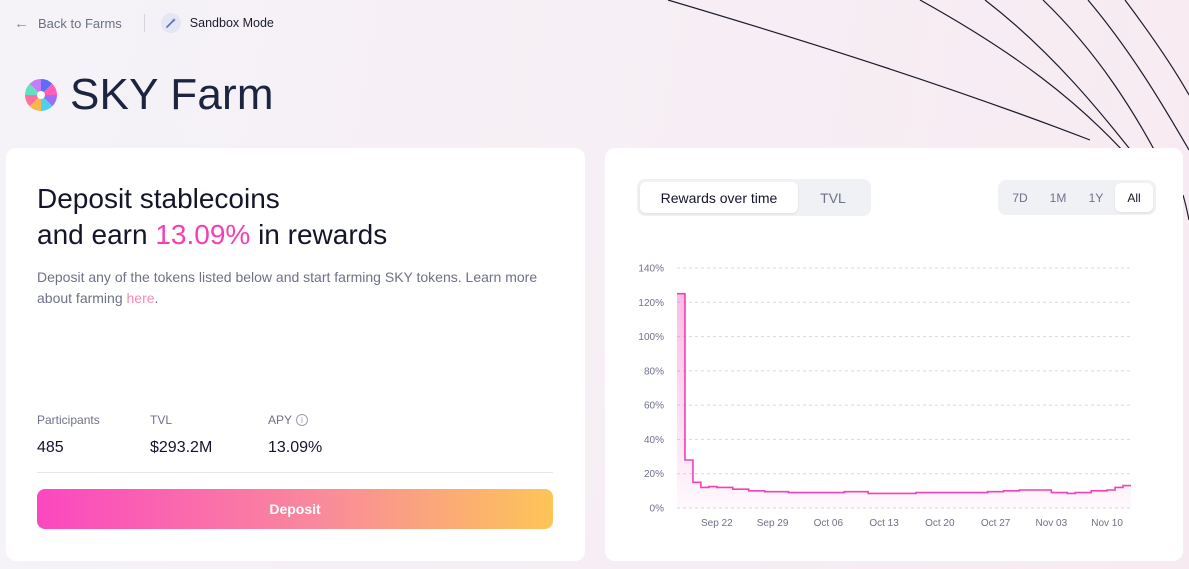 Image resolution: width=1189 pixels, height=569 pixels. Describe the element at coordinates (80, 23) in the screenshot. I see `back-to-farms-label: Back to Farms` at that location.